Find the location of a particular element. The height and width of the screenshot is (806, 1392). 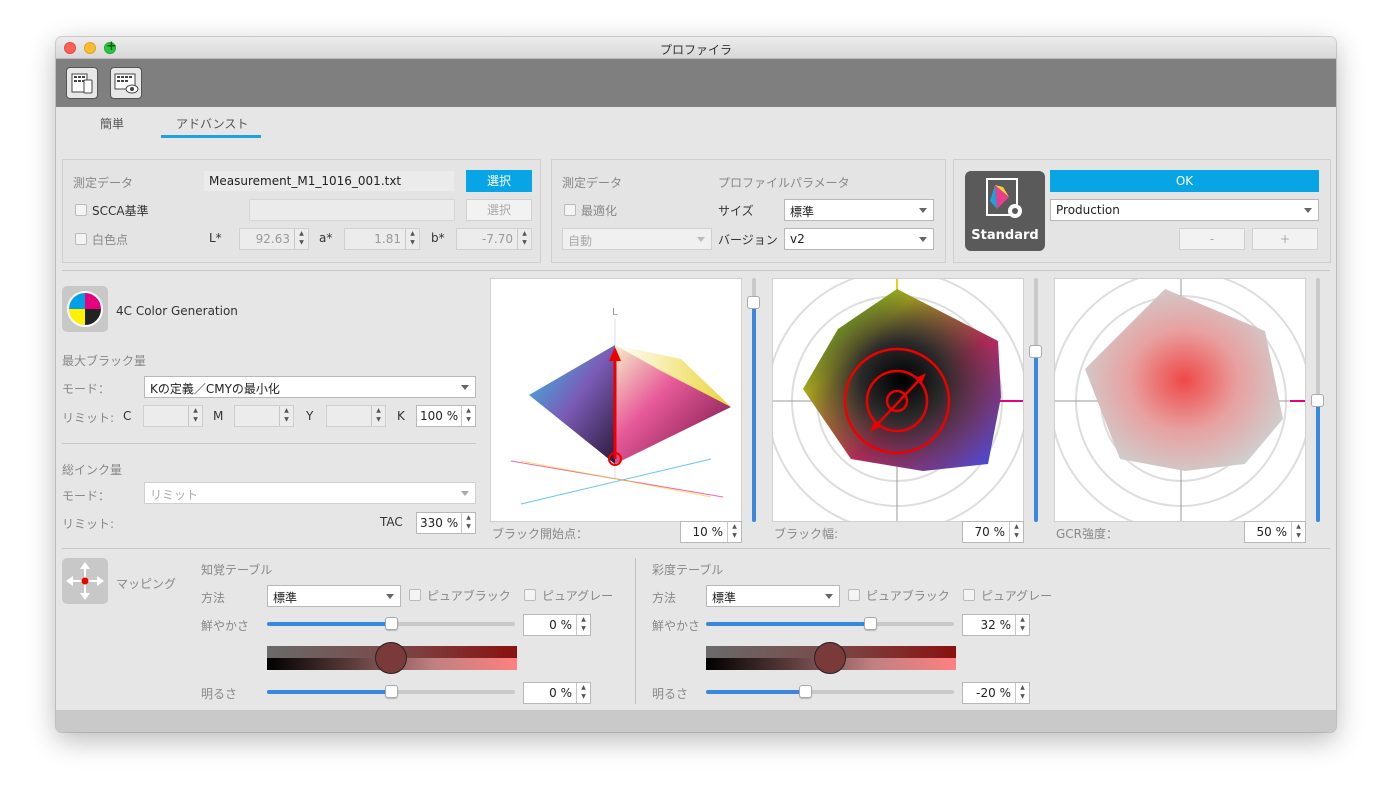

saturation-bright-slider is located at coordinates (830, 691).